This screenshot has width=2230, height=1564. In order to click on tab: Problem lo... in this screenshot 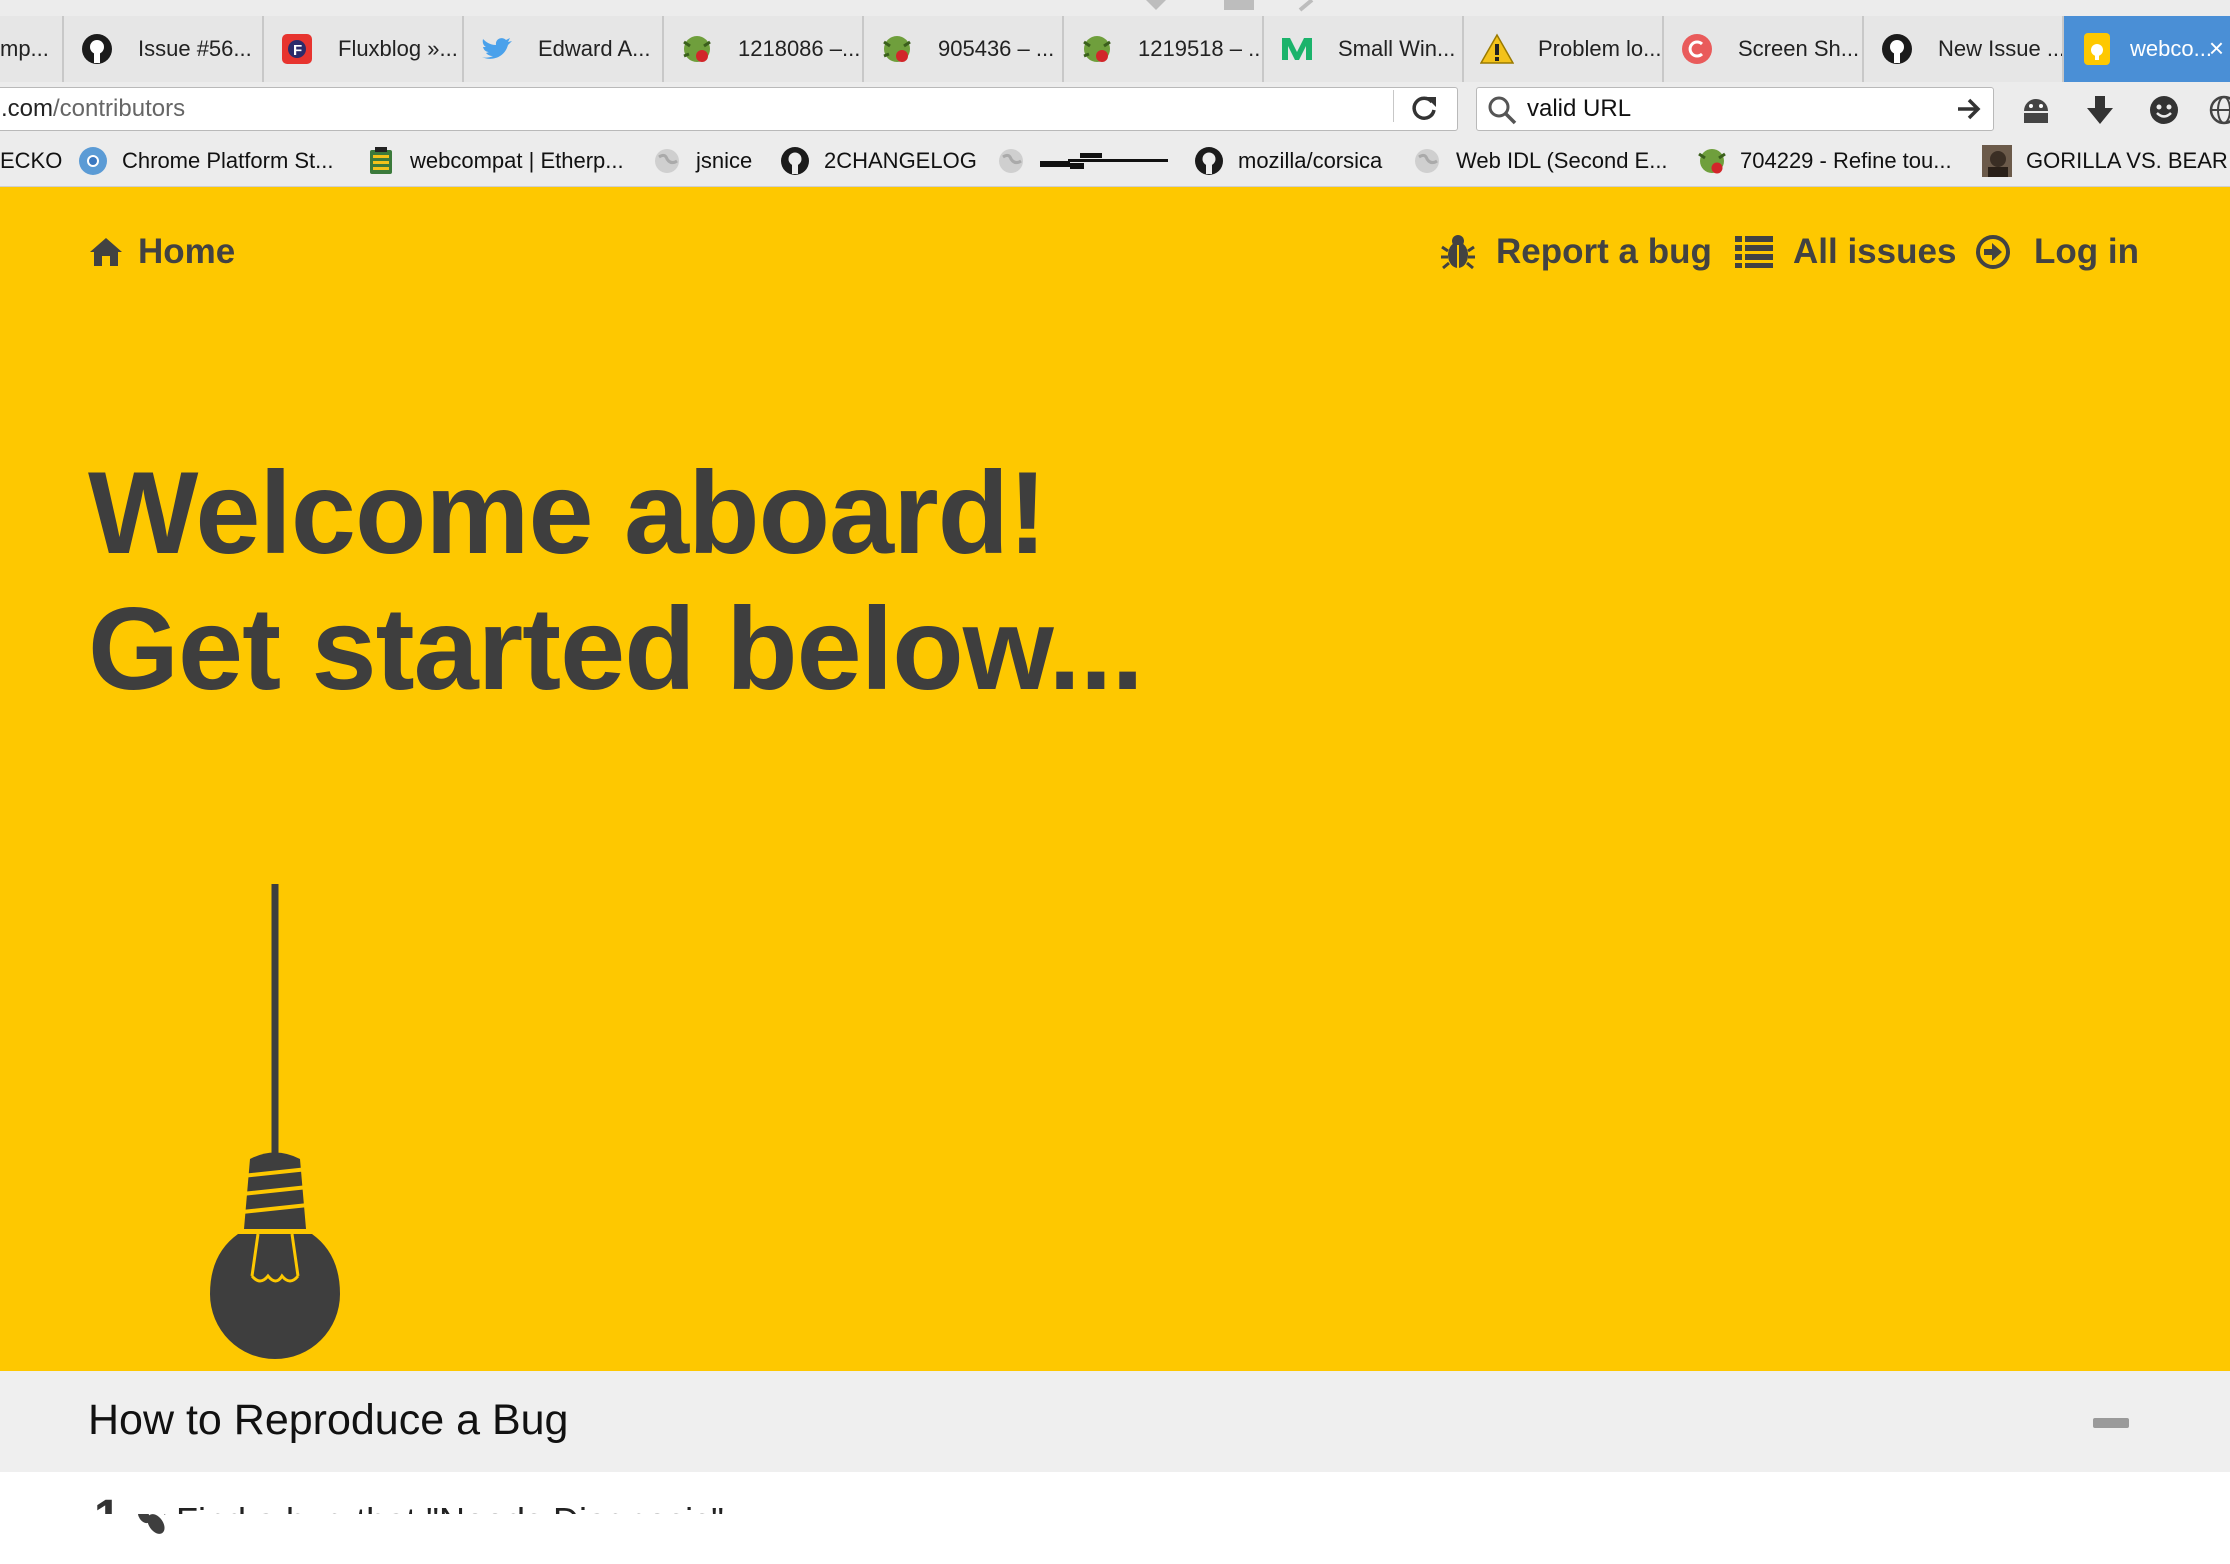, I will do `click(1564, 49)`.